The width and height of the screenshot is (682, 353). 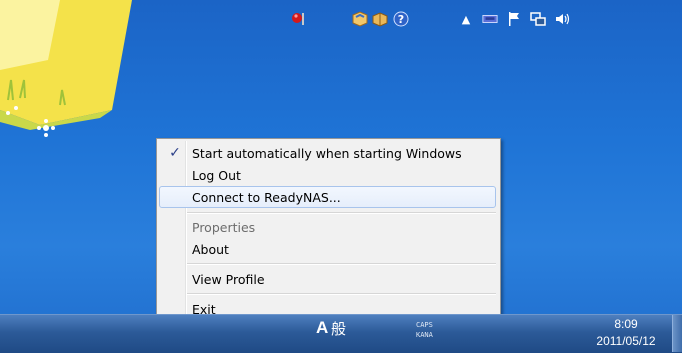 I want to click on dictionary-icon, so click(x=380, y=19).